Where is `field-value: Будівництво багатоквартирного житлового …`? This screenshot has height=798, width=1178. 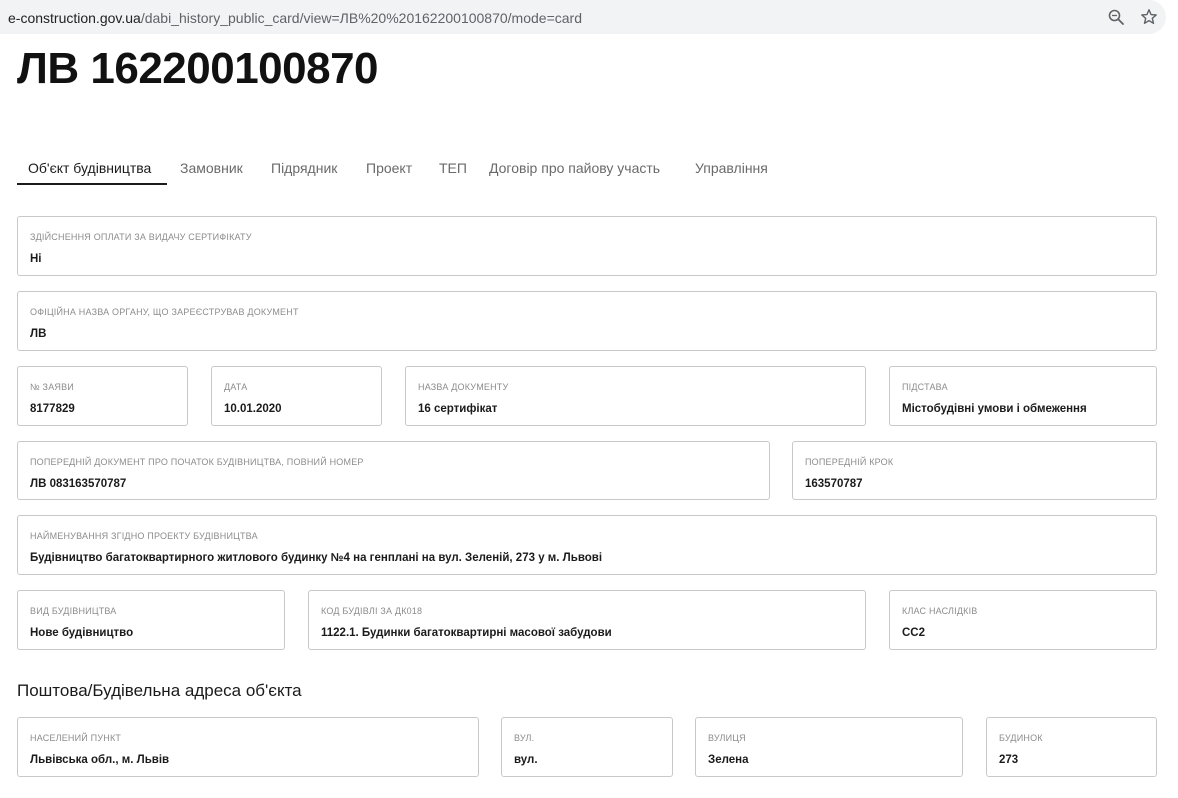 field-value: Будівництво багатоквартирного житлового … is located at coordinates (316, 558).